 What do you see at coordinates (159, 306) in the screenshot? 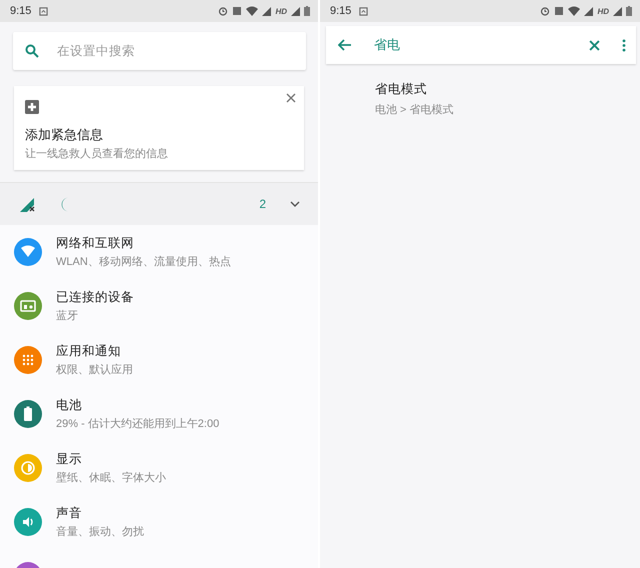
I see `settings-item: 已连接的设备 蓝牙` at bounding box center [159, 306].